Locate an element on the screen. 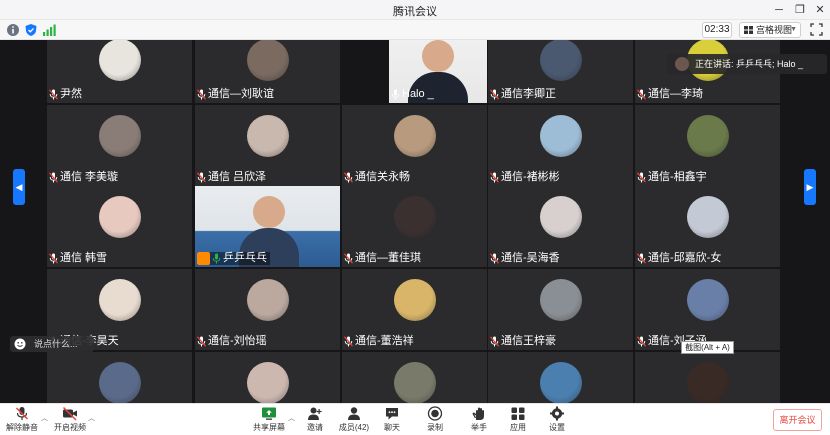 The height and width of the screenshot is (435, 830). signal-icon is located at coordinates (49, 30).